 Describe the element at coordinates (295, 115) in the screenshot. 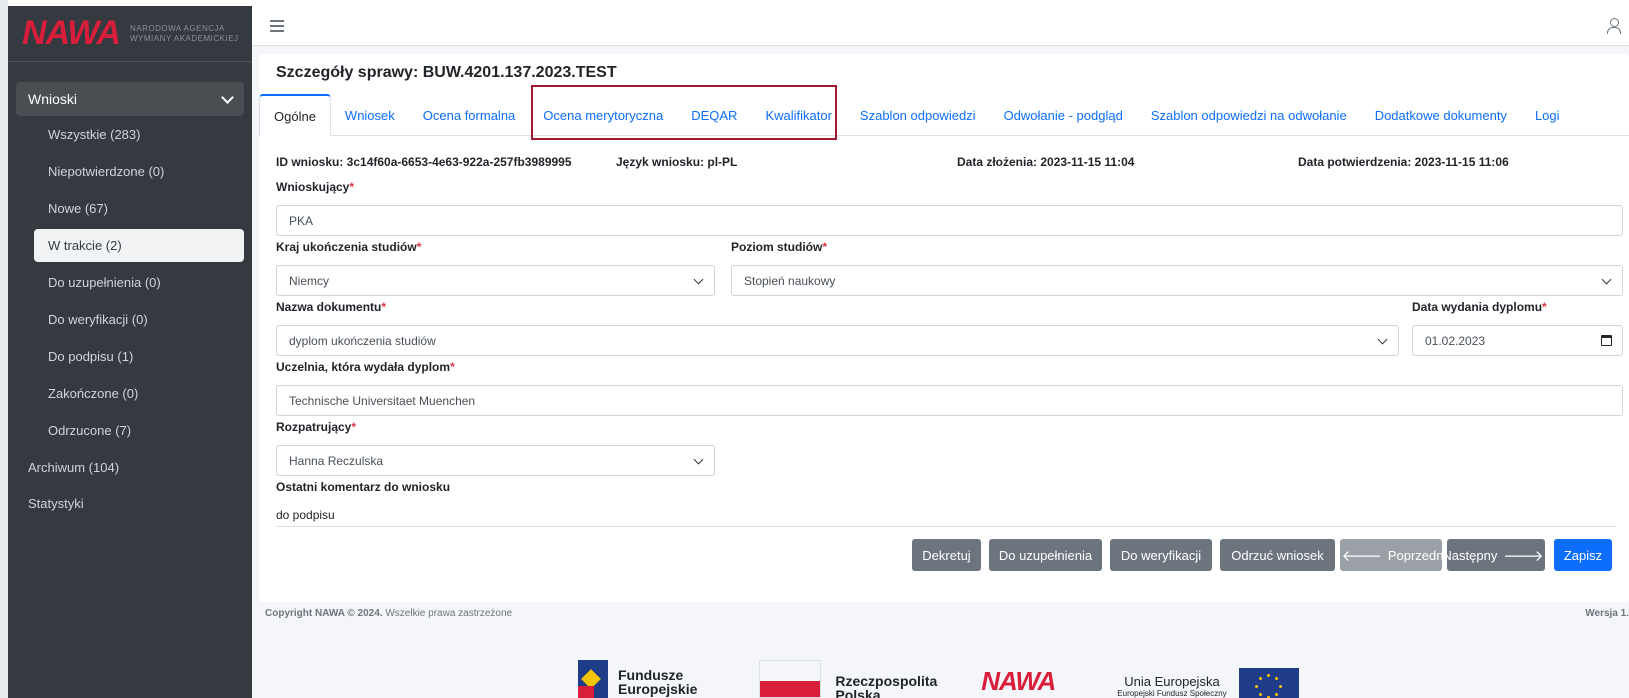

I see `tab-ogolne: Ogólne` at that location.